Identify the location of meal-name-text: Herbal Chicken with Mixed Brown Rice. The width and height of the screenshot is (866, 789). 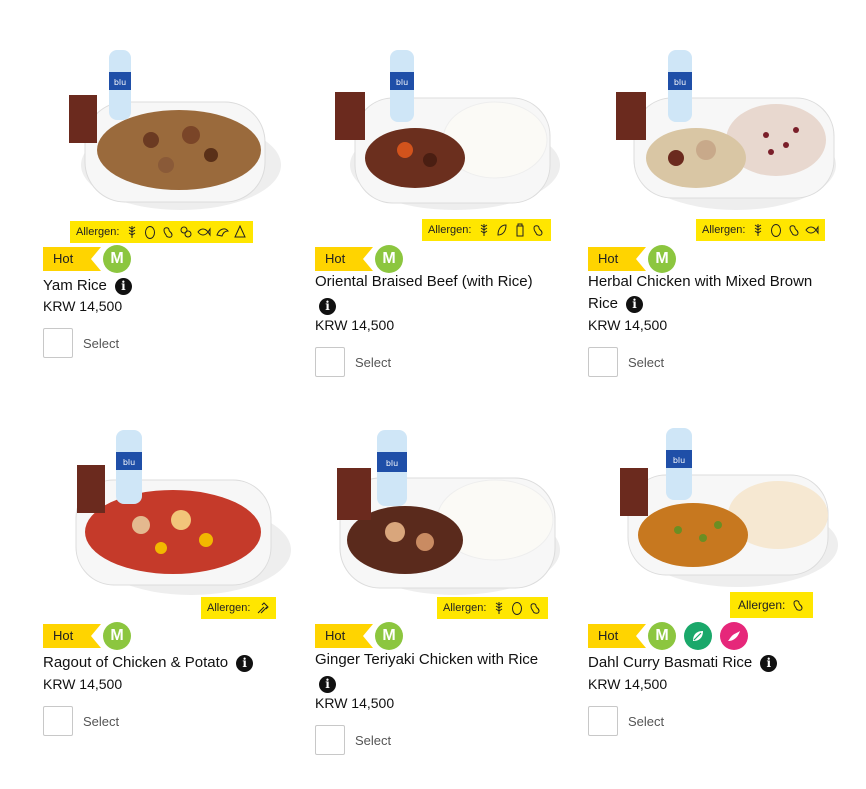
(700, 292).